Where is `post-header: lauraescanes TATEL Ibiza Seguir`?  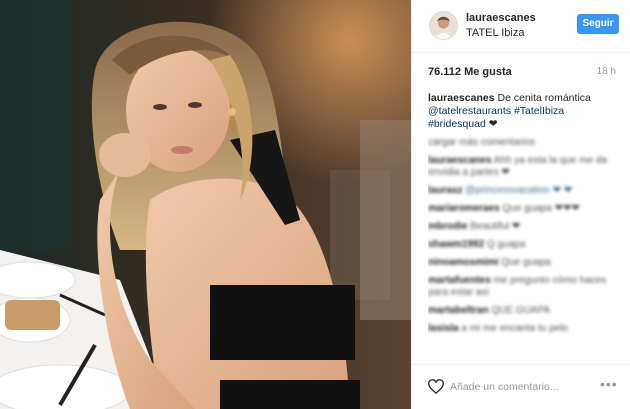
post-header: lauraescanes TATEL Ibiza Seguir is located at coordinates (521, 26).